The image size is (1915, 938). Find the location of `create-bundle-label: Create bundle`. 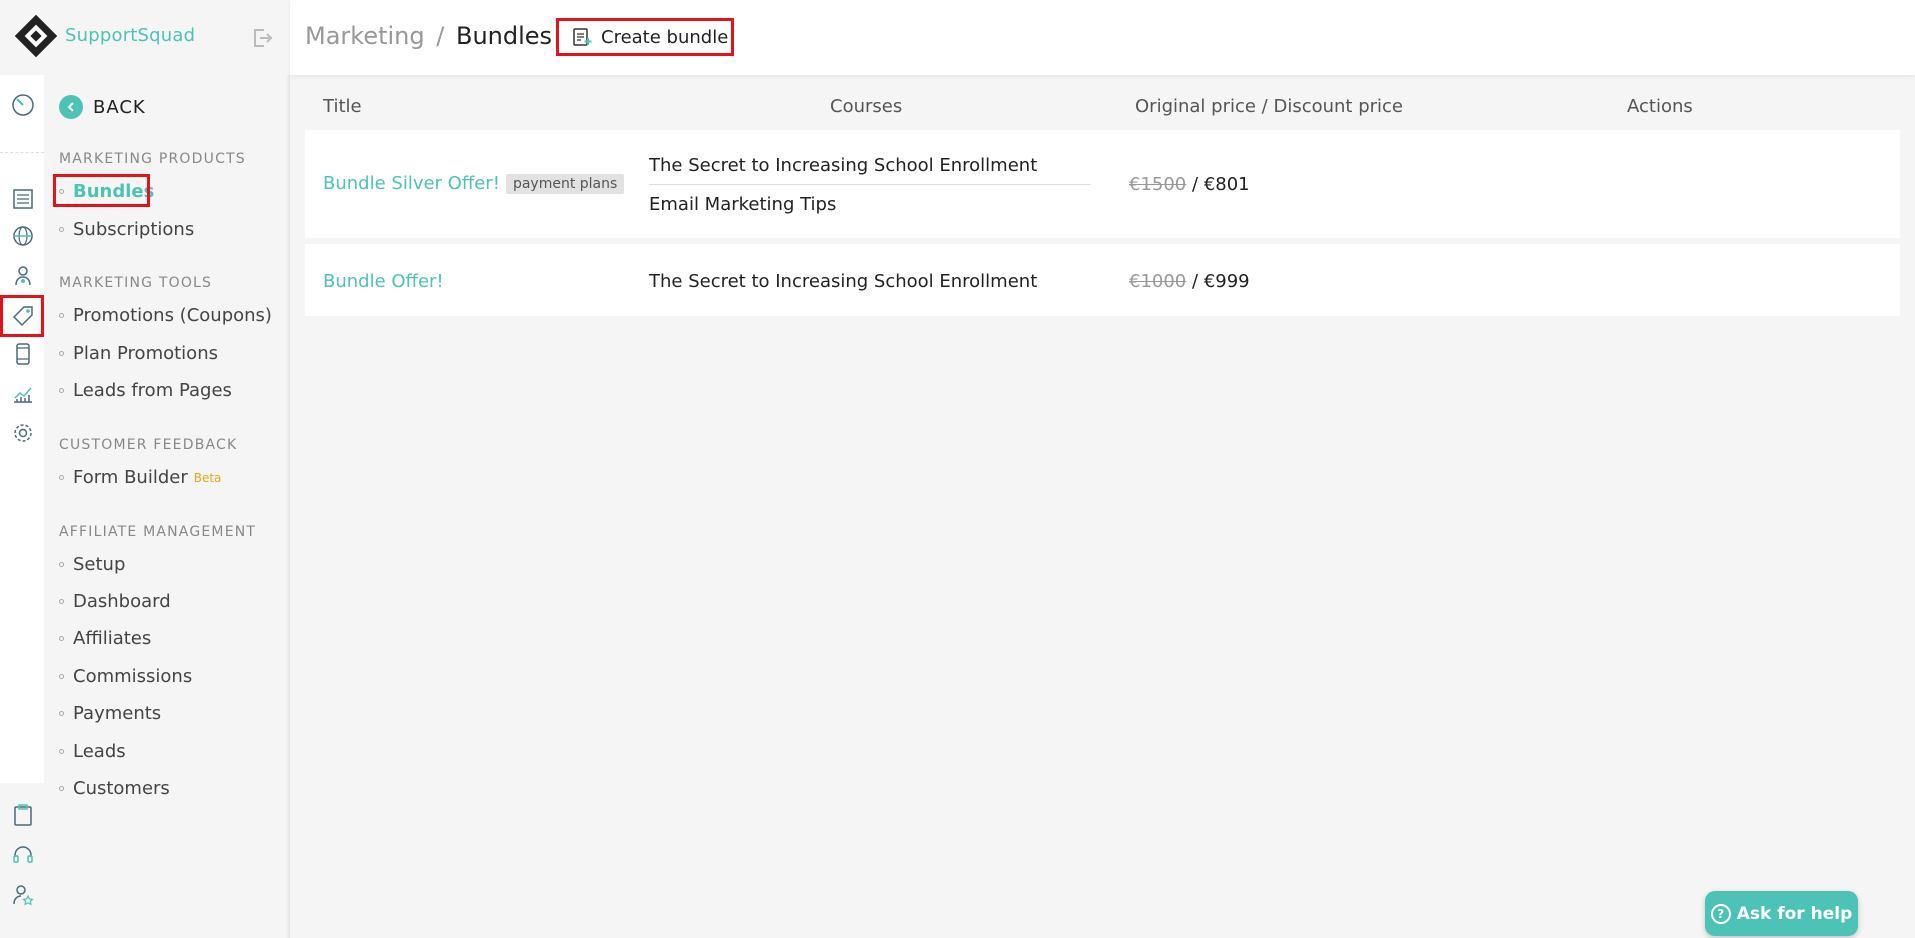

create-bundle-label: Create bundle is located at coordinates (665, 37).